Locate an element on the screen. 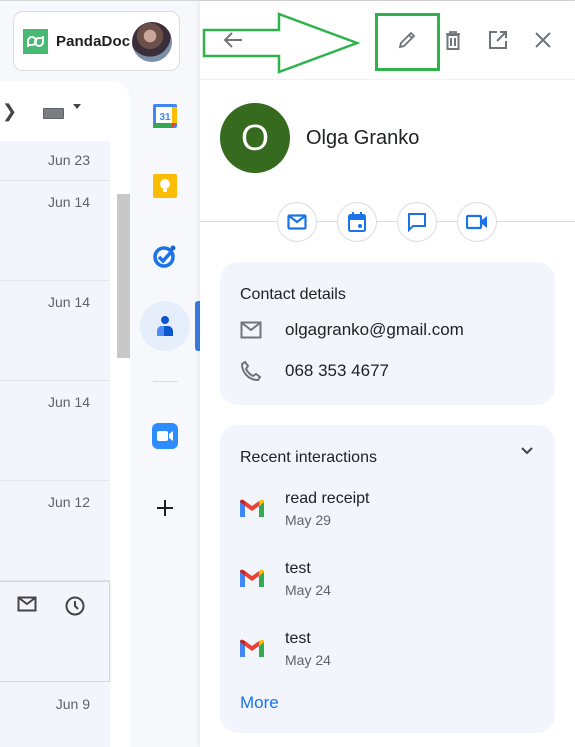 The image size is (575, 747). pencil-icon is located at coordinates (407, 40).